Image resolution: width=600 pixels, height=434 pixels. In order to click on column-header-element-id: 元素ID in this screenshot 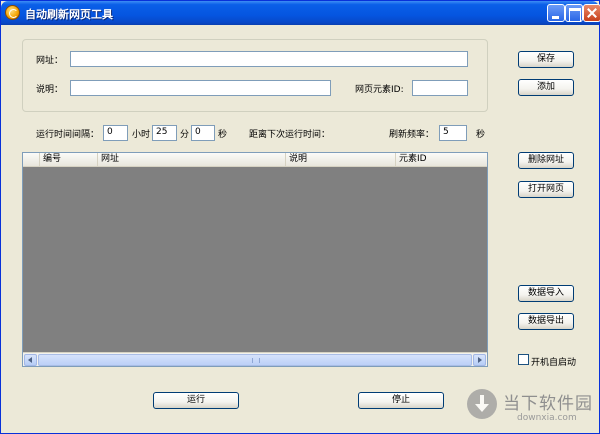, I will do `click(441, 160)`.